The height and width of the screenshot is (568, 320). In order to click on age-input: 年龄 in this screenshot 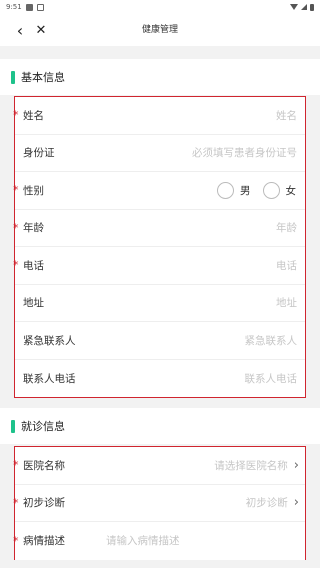, I will do `click(286, 227)`.